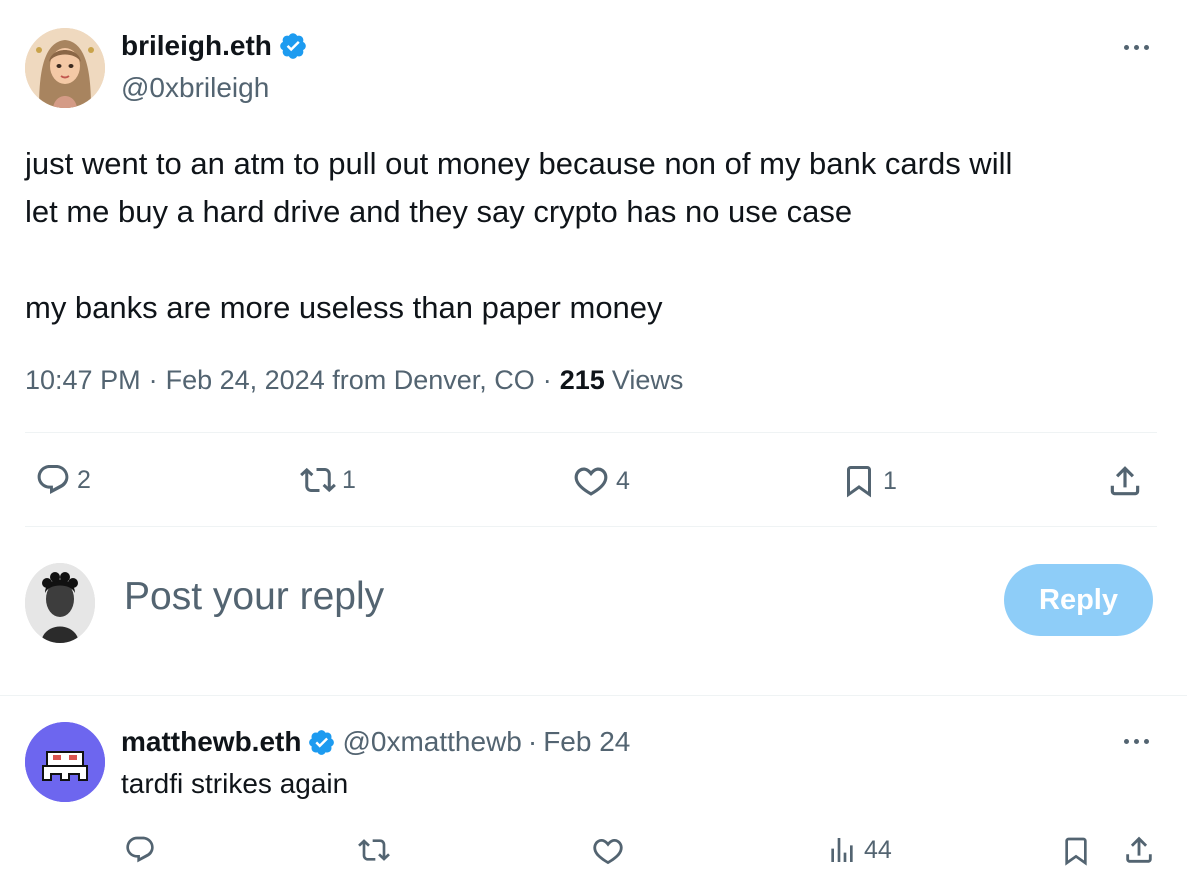 This screenshot has height=892, width=1187. Describe the element at coordinates (586, 742) in the screenshot. I see `reply-date: Feb 24` at that location.